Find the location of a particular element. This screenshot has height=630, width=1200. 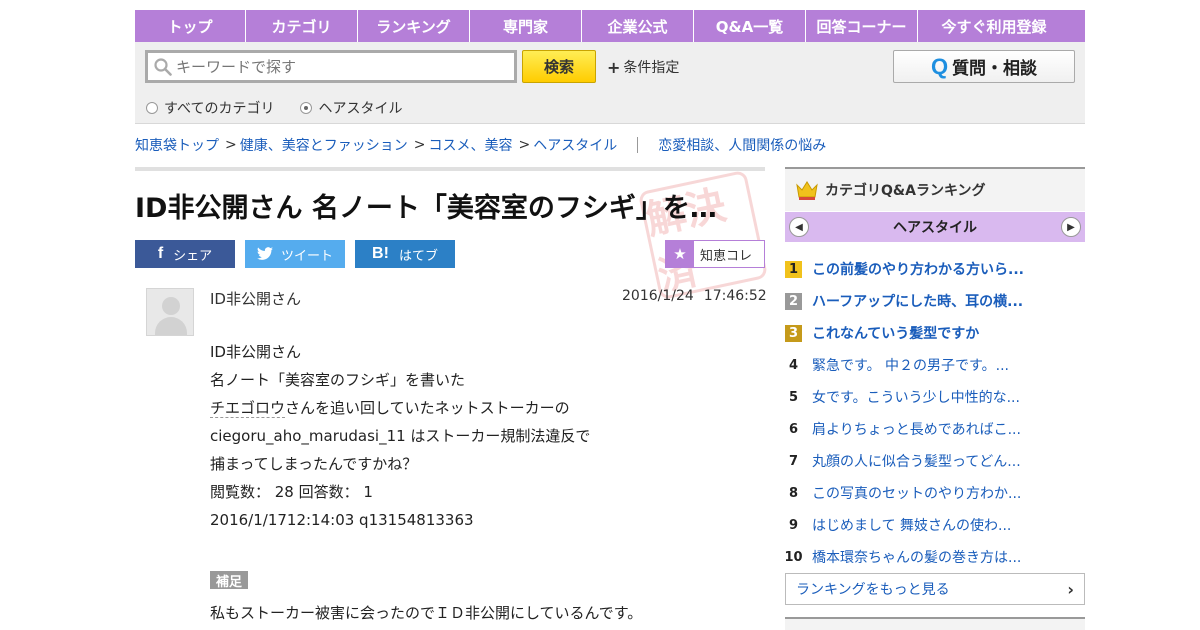

nav-ranking: ランキング is located at coordinates (414, 26).